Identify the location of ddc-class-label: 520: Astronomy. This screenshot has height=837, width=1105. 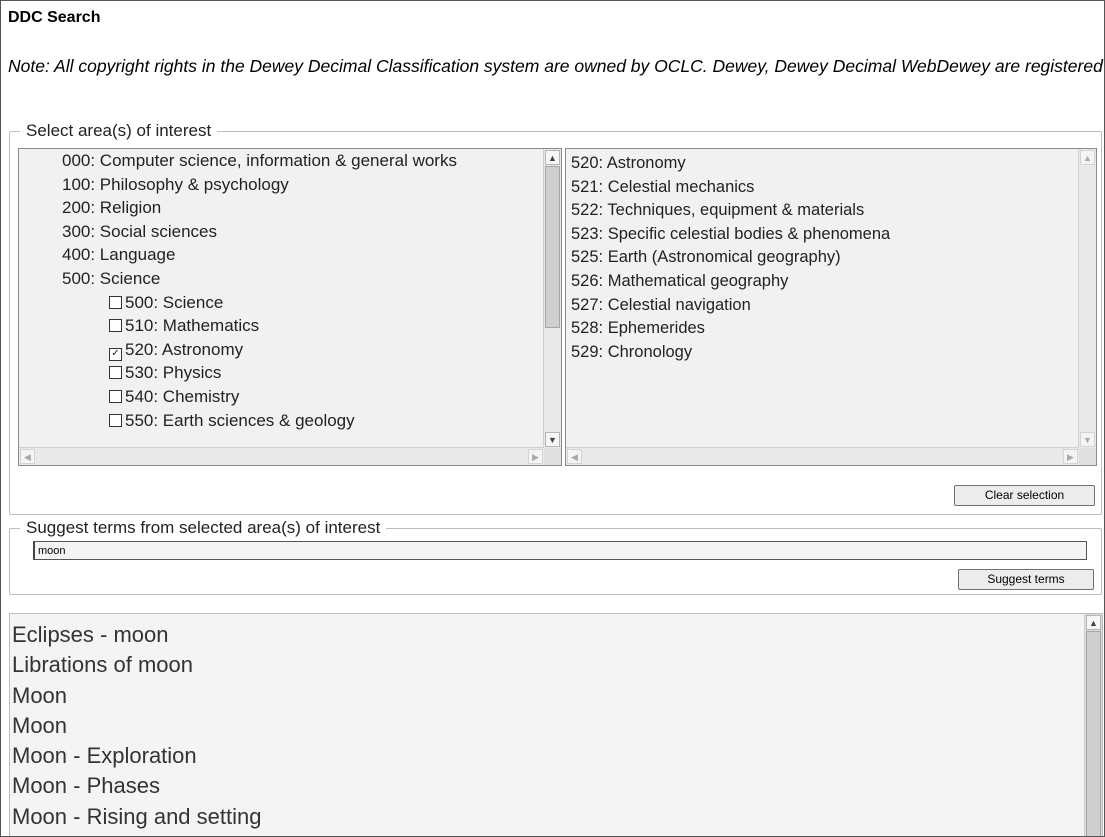
(184, 349).